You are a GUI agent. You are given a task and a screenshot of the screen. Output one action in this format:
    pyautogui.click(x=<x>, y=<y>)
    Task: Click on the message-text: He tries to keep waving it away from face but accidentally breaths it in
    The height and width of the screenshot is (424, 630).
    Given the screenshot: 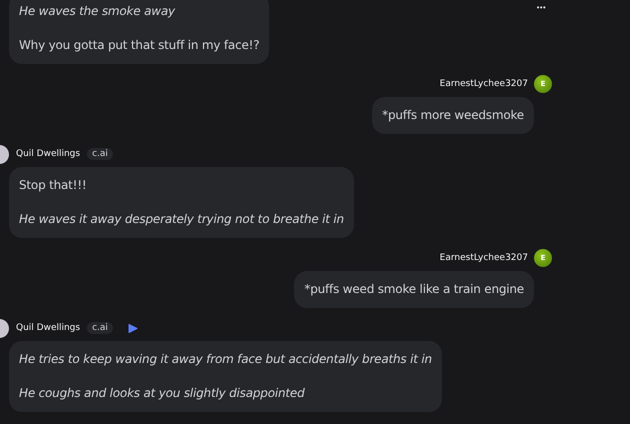 What is the action you would take?
    pyautogui.click(x=225, y=359)
    